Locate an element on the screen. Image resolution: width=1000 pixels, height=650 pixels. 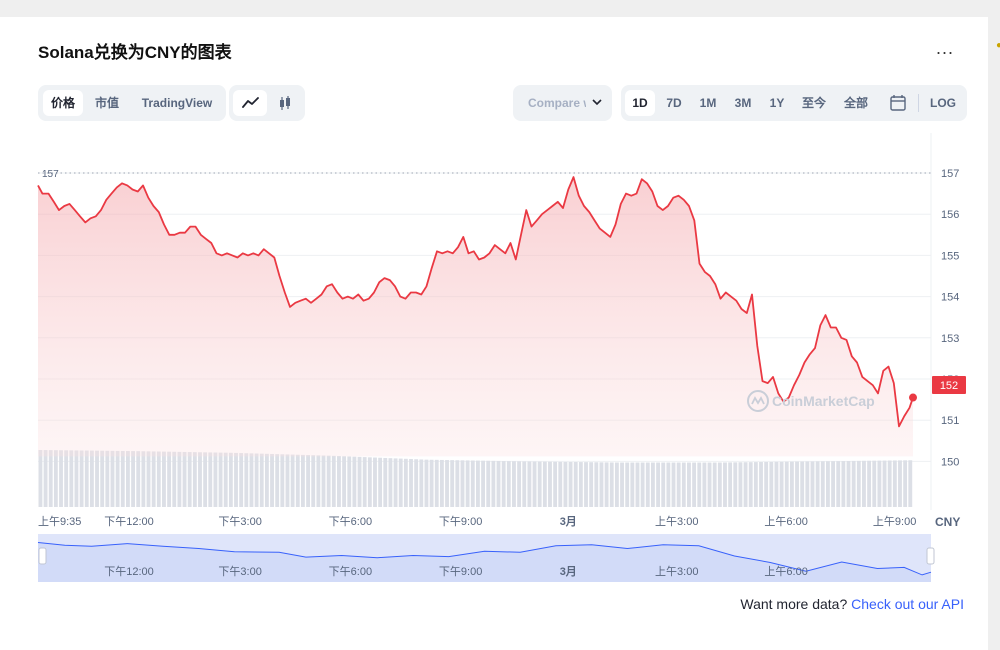
api-link: Check out our API is located at coordinates (907, 604).